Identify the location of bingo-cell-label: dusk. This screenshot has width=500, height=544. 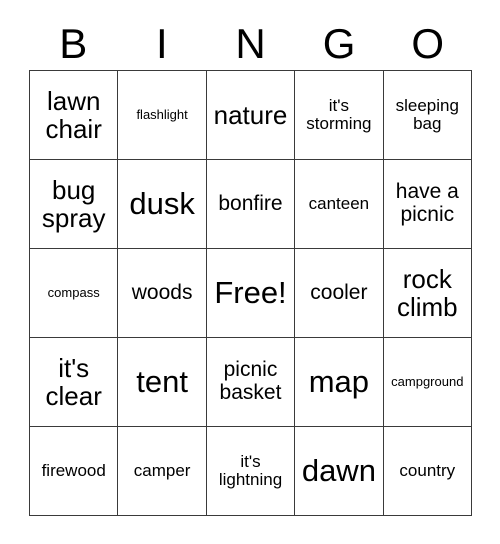
(162, 204).